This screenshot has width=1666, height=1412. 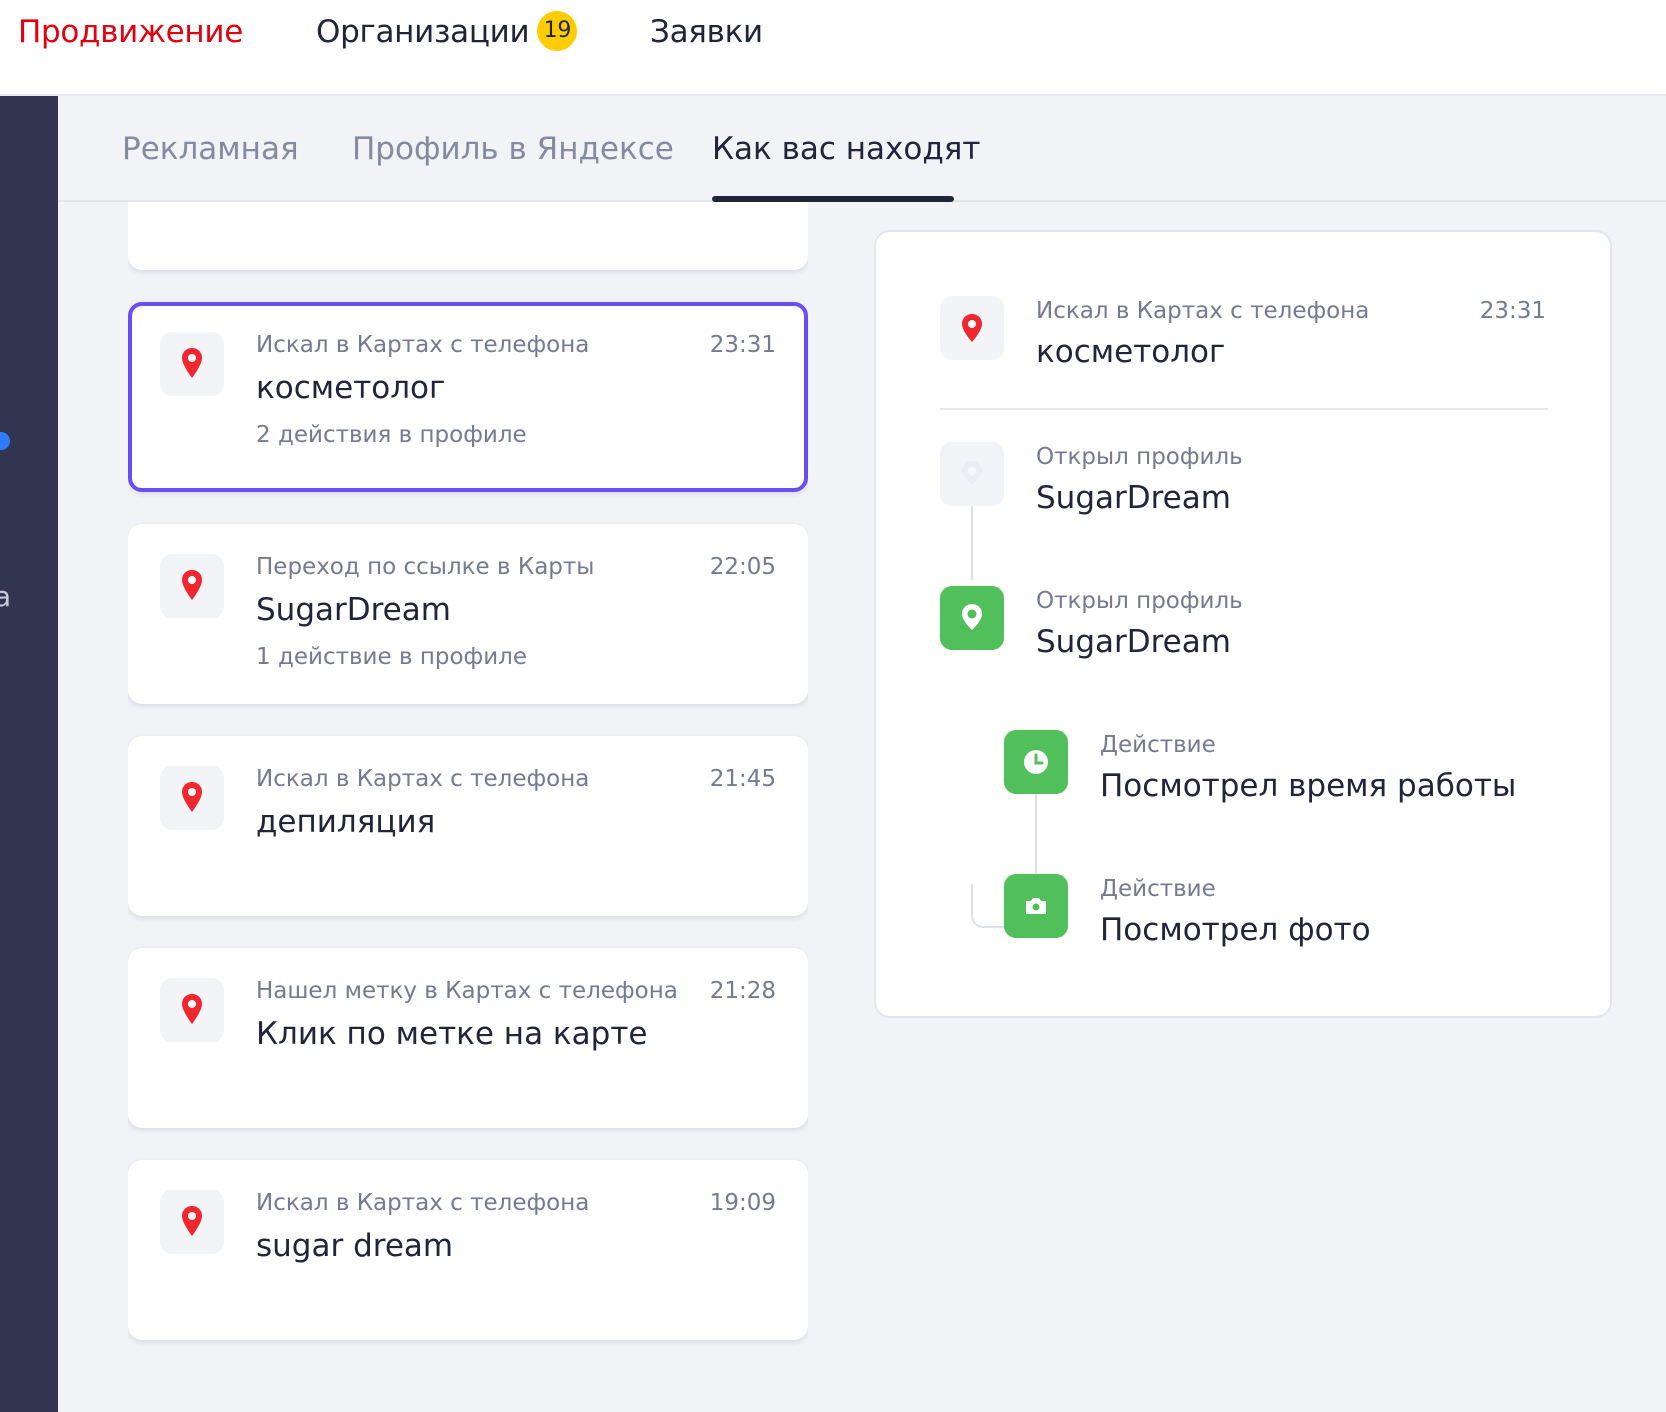 I want to click on session-actions-count: 1 действие в профиле, so click(x=391, y=657).